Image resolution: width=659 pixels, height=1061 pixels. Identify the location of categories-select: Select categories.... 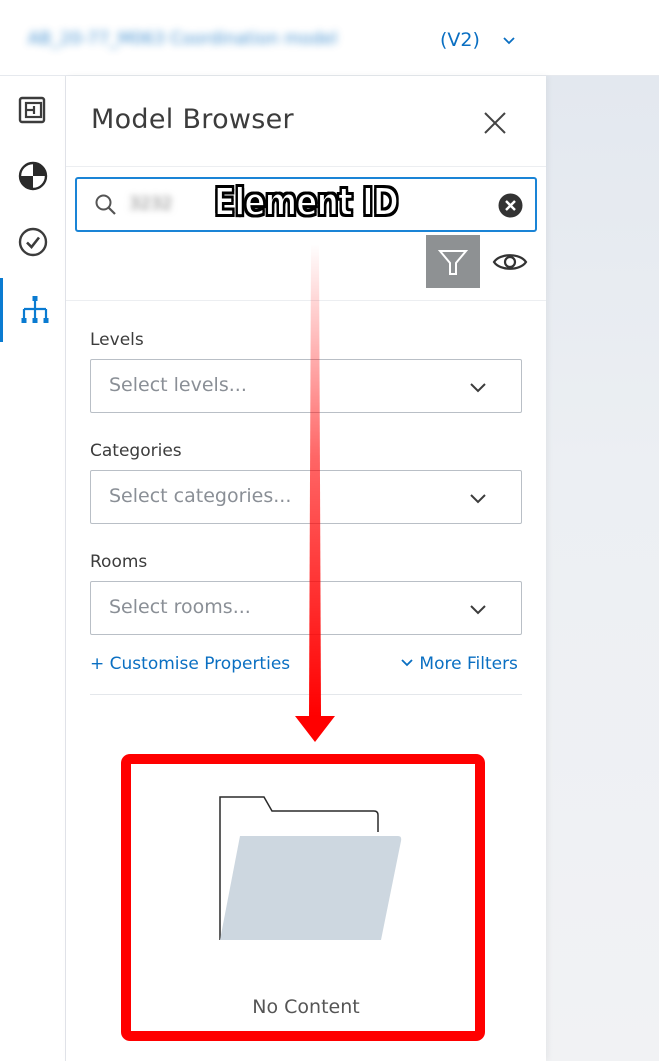
(306, 497).